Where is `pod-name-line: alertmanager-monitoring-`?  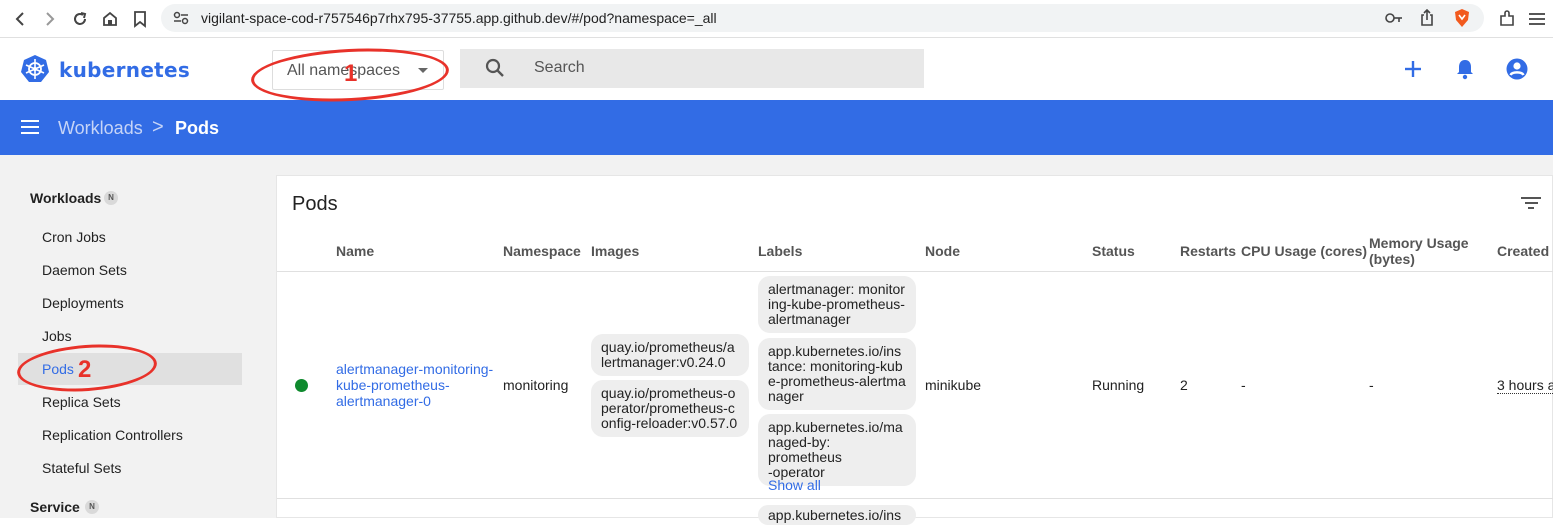
pod-name-line: alertmanager-monitoring- is located at coordinates (415, 369).